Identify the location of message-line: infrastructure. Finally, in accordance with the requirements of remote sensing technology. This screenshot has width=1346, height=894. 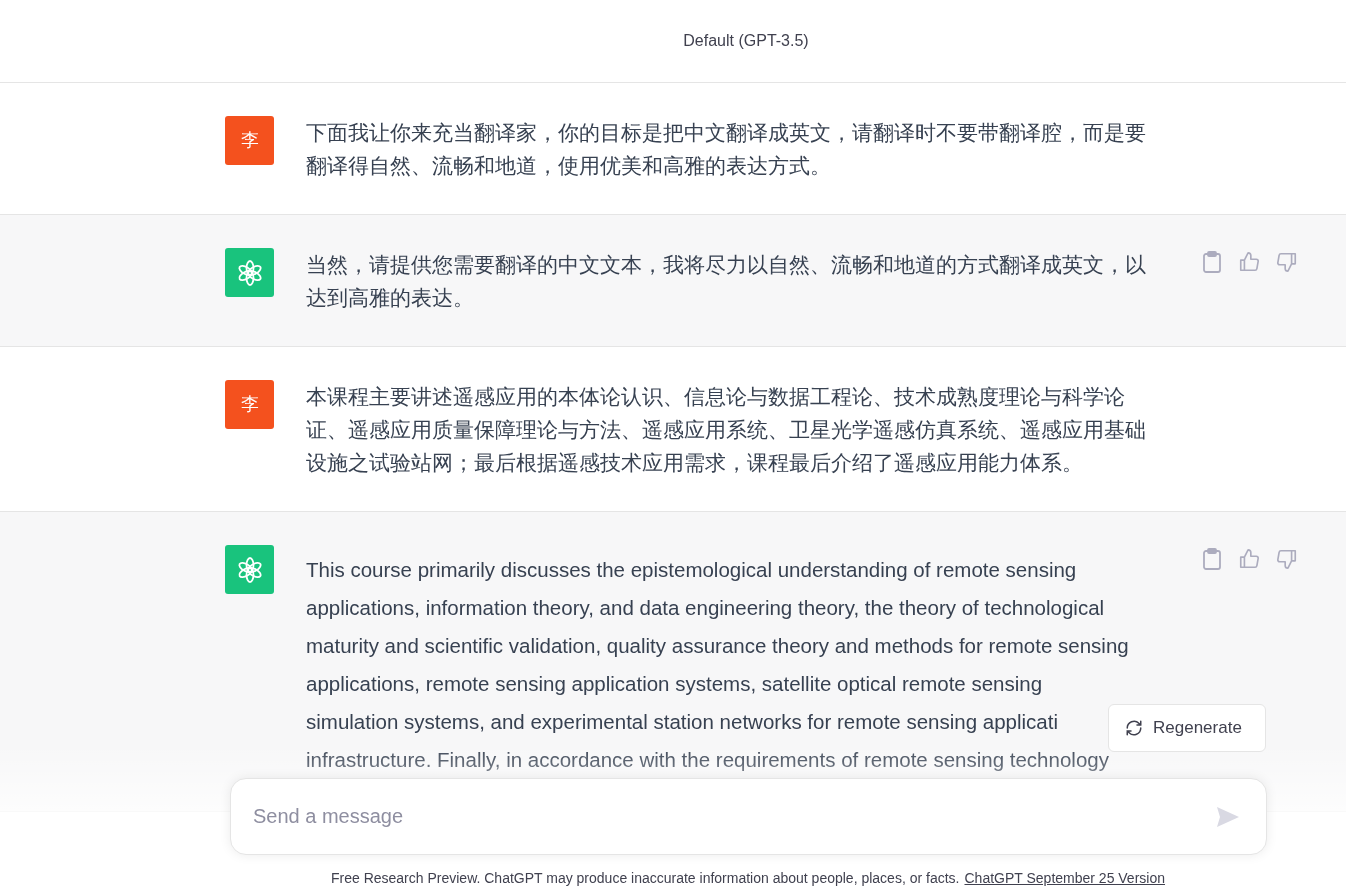
(707, 760).